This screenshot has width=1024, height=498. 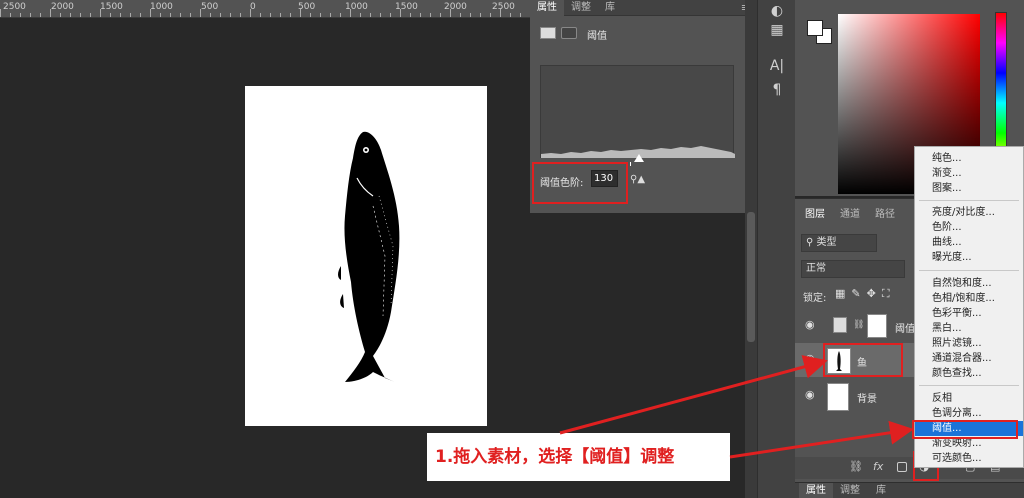 I want to click on arrow-to-fish-layer, so click(x=693, y=395).